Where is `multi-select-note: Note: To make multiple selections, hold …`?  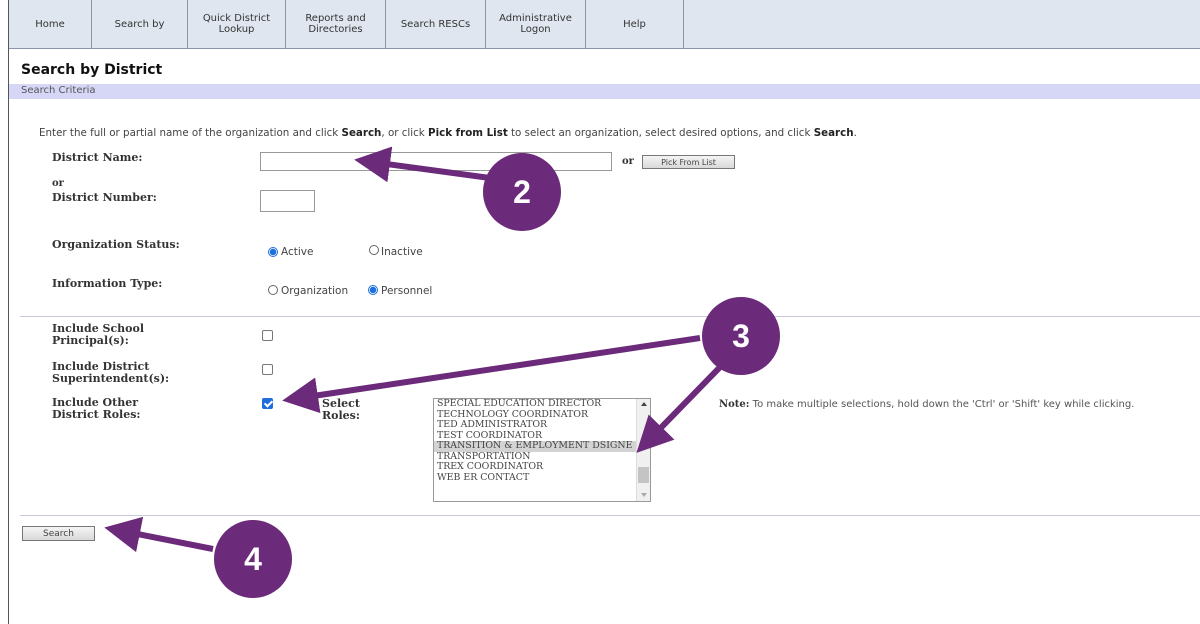
multi-select-note: Note: To make multiple selections, hold … is located at coordinates (927, 404).